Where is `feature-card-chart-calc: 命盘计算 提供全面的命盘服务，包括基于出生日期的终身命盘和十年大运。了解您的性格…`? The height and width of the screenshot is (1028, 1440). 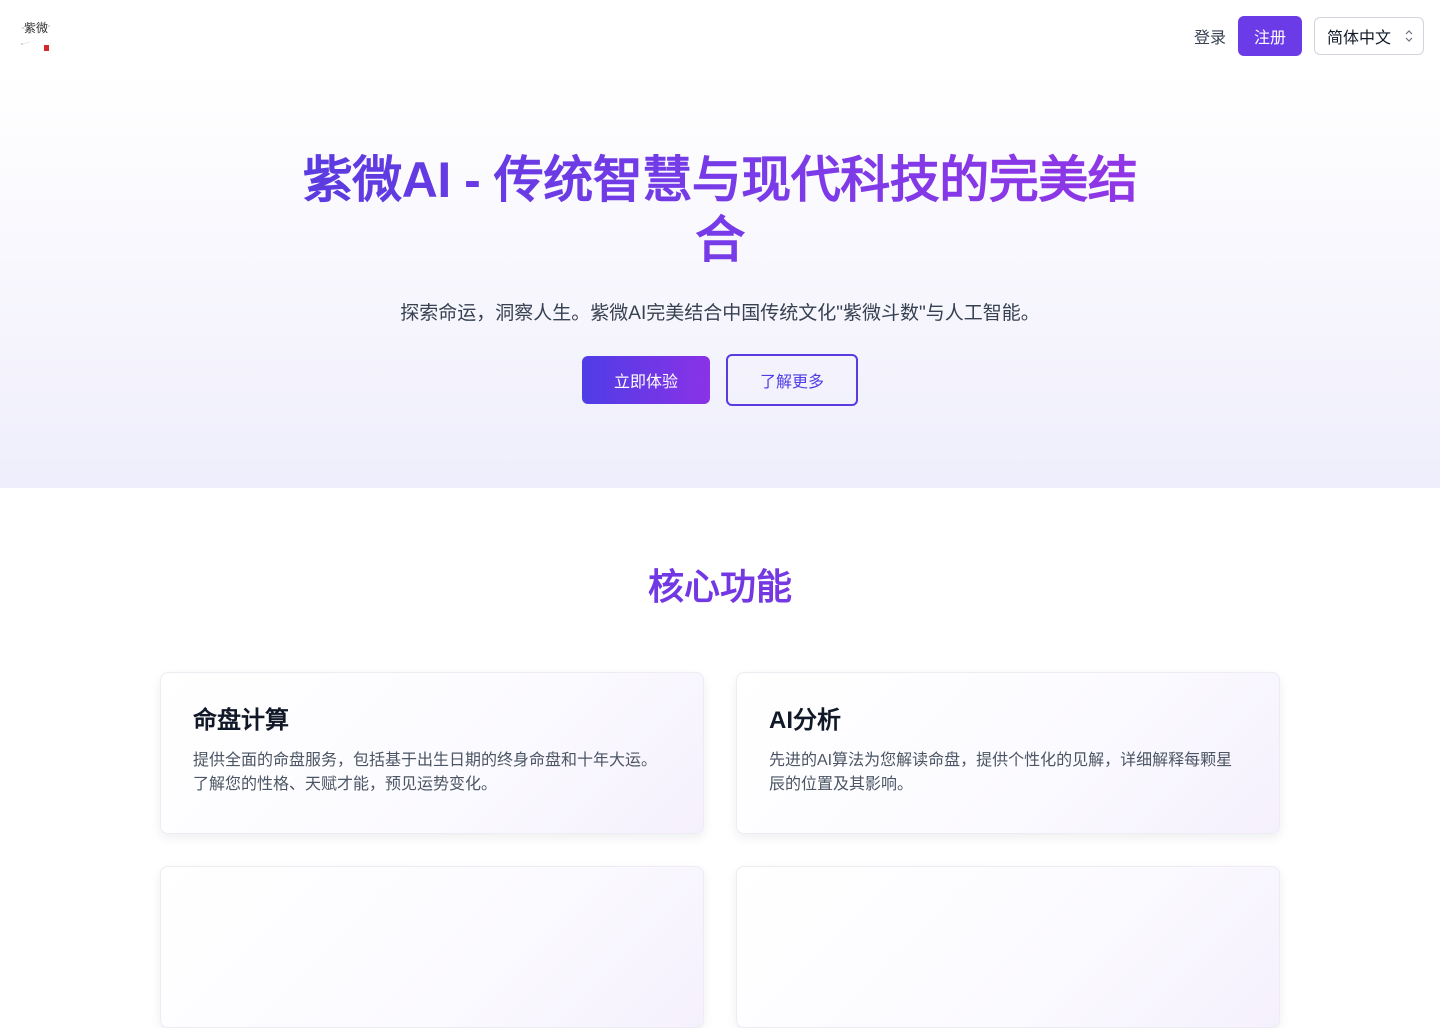 feature-card-chart-calc: 命盘计算 提供全面的命盘服务，包括基于出生日期的终身命盘和十年大运。了解您的性格… is located at coordinates (432, 753).